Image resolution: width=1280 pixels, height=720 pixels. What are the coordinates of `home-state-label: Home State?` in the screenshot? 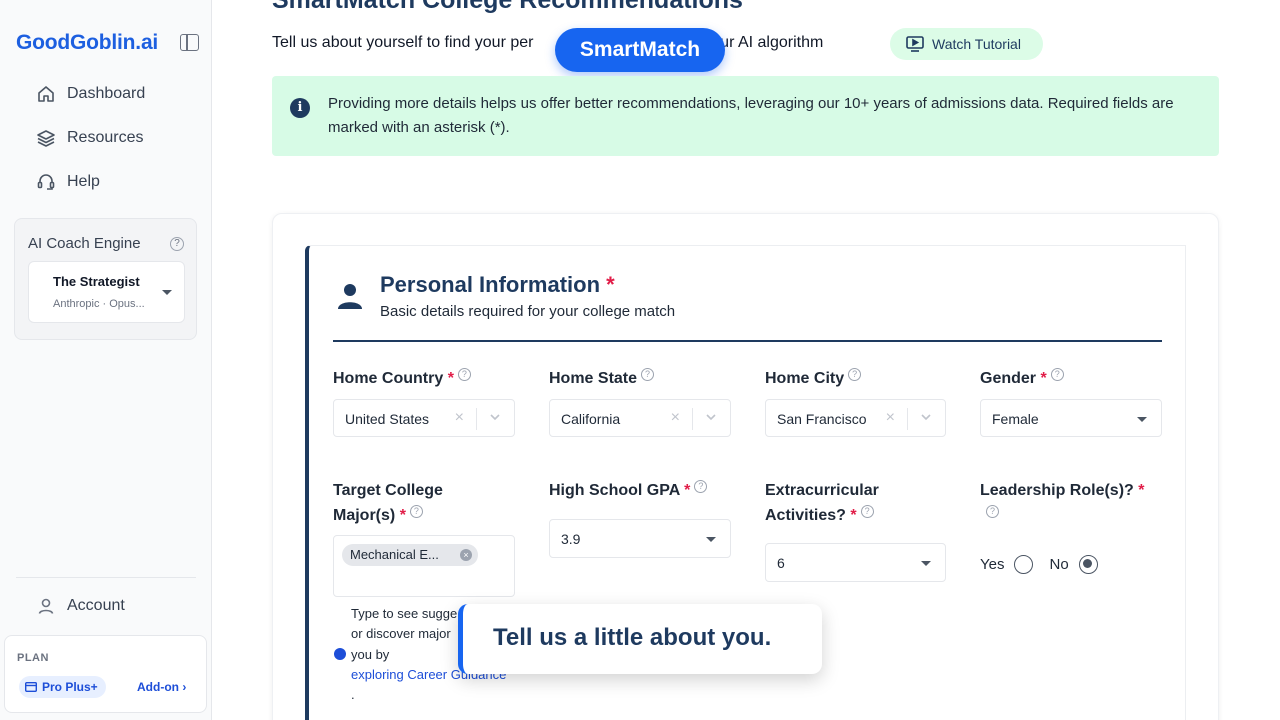 It's located at (602, 378).